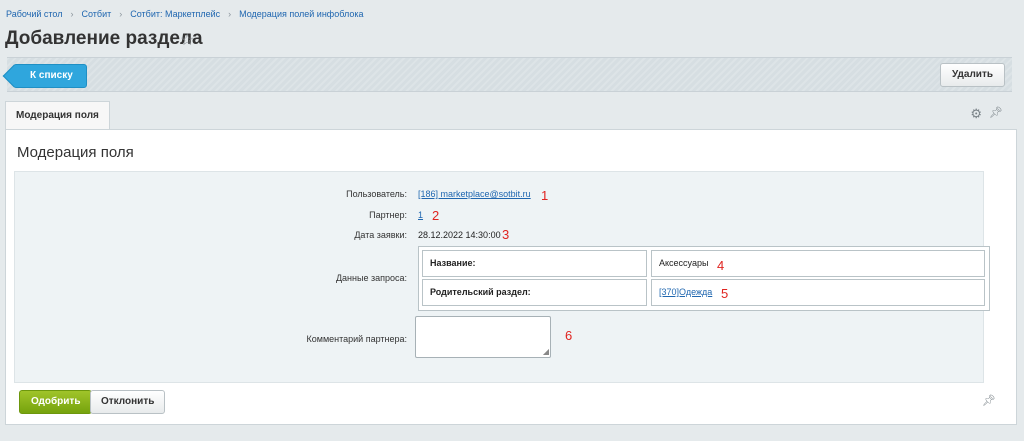 The image size is (1024, 441). I want to click on breadcrumb-item: Сотбит, so click(97, 14).